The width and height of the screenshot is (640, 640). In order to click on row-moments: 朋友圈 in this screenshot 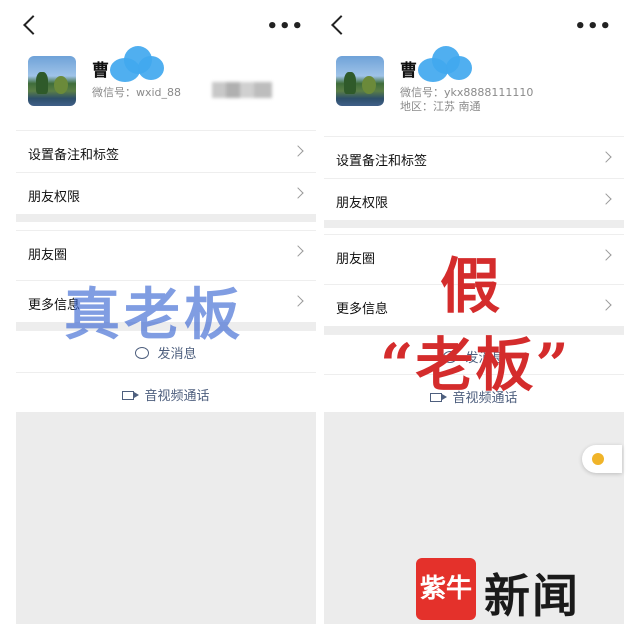, I will do `click(166, 251)`.